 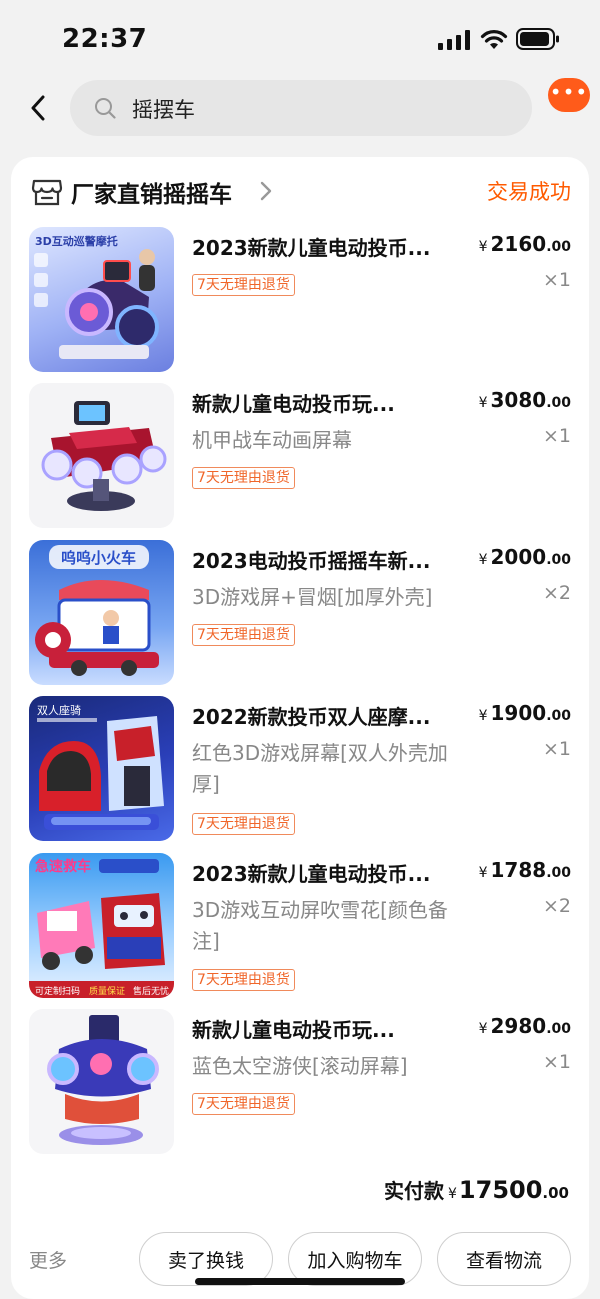 I want to click on search-icon, so click(x=105, y=108).